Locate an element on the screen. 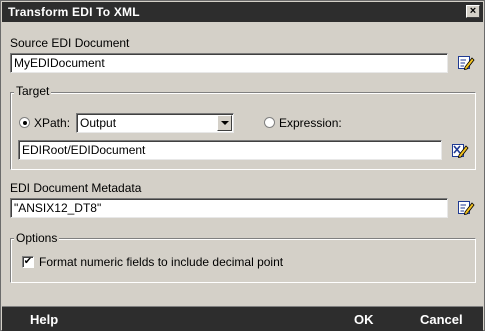 Image resolution: width=485 pixels, height=331 pixels. checkmark-icon: ✔ is located at coordinates (28, 261).